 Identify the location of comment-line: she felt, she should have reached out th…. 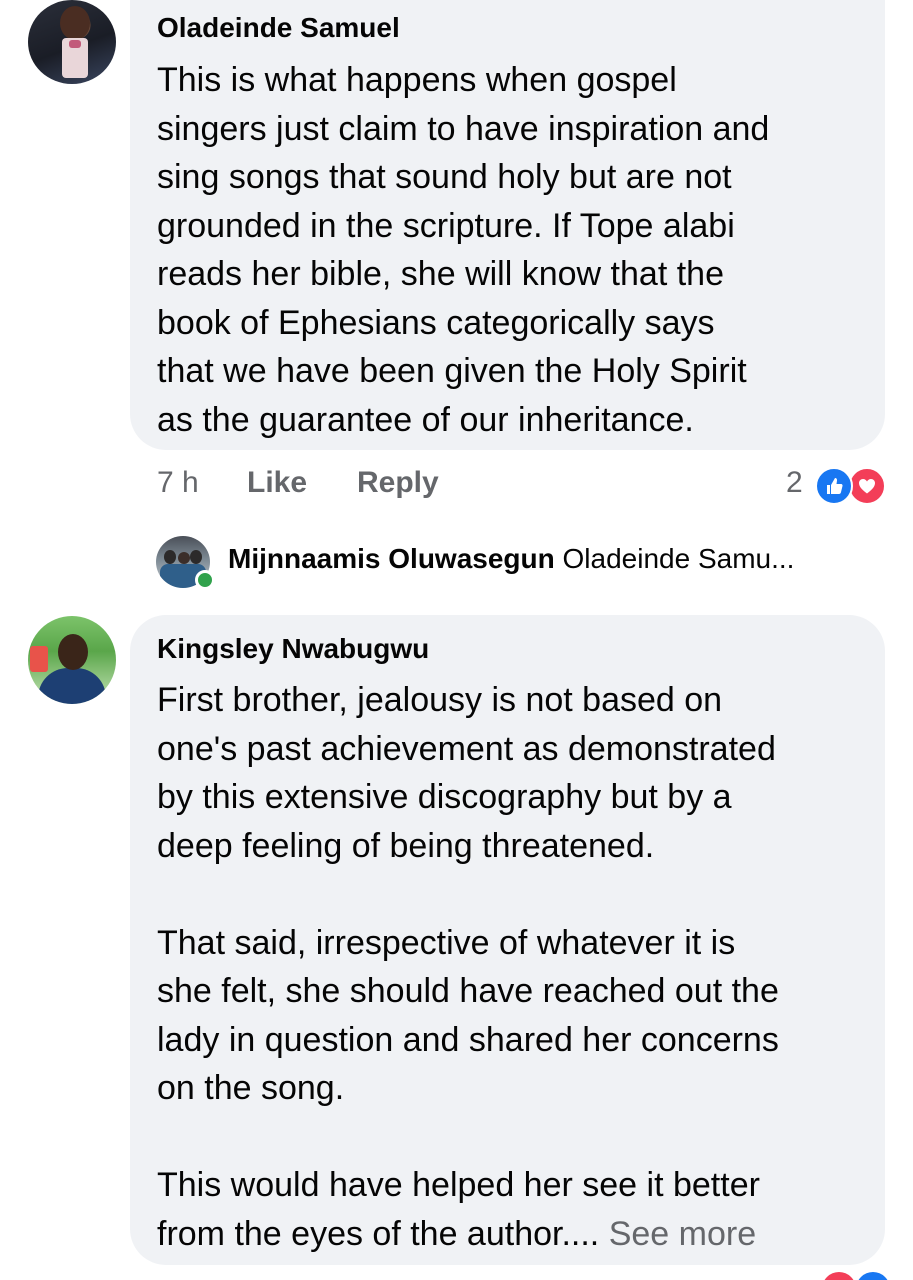
(468, 991).